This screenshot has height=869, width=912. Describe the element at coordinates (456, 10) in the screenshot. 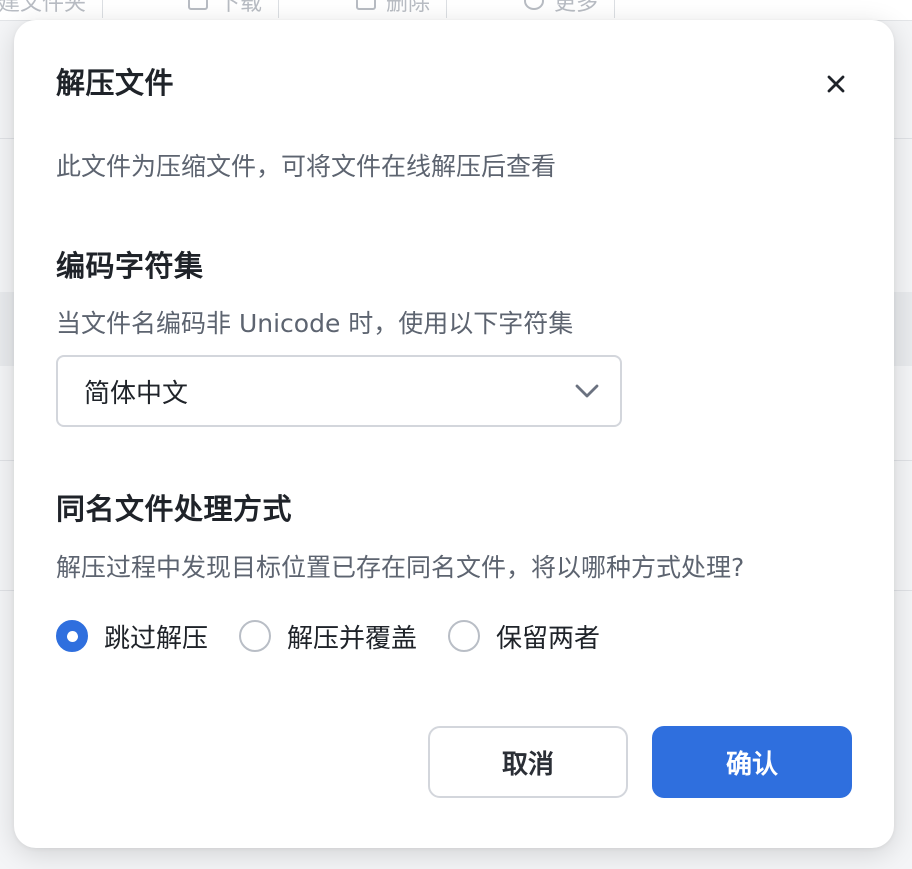

I see `background-toolbar: 新建文件夹 下载 删除 更多` at that location.